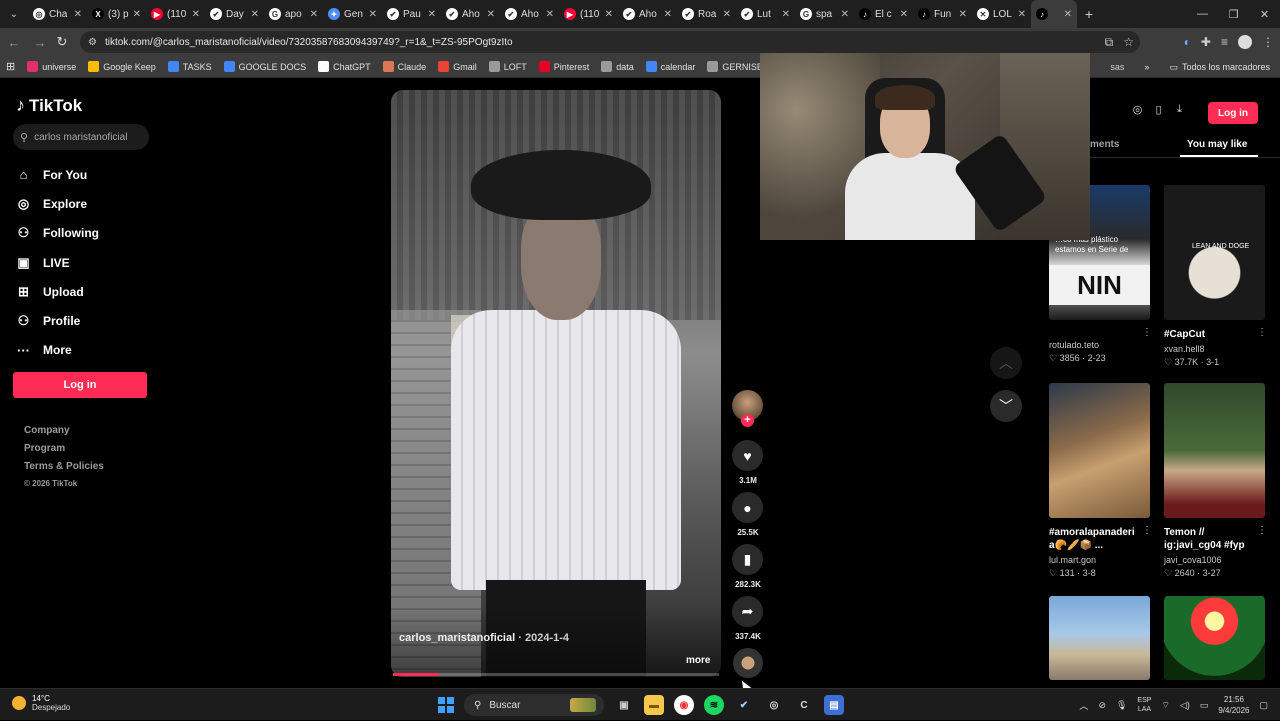  What do you see at coordinates (556, 674) in the screenshot?
I see `video-progress-bar` at bounding box center [556, 674].